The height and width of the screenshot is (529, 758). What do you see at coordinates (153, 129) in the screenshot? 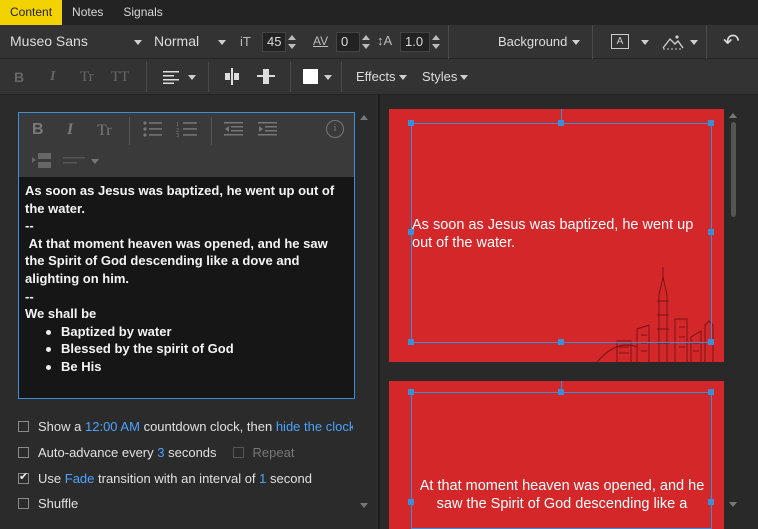
I see `bulleted-list-icon` at bounding box center [153, 129].